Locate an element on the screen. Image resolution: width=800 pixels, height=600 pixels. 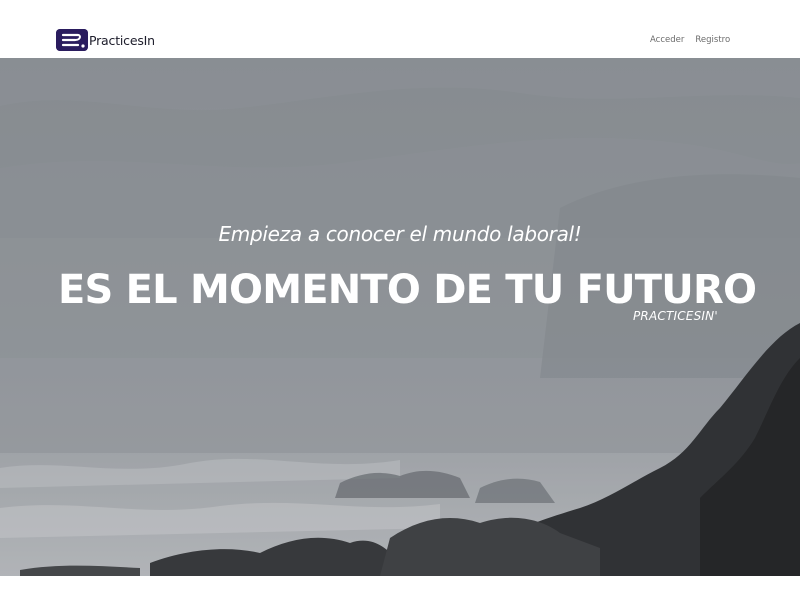
nav-link-registro: Registro is located at coordinates (712, 40).